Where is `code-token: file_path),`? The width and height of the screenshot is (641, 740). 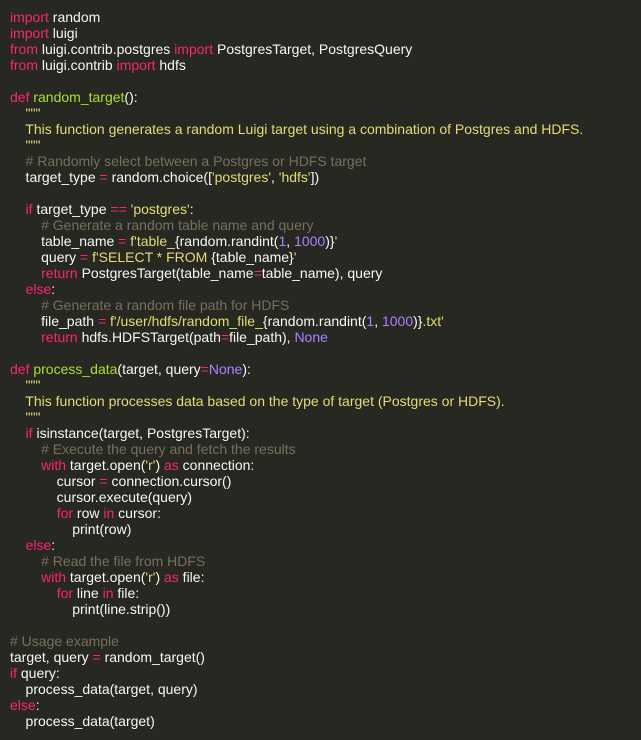
code-token: file_path), is located at coordinates (262, 337).